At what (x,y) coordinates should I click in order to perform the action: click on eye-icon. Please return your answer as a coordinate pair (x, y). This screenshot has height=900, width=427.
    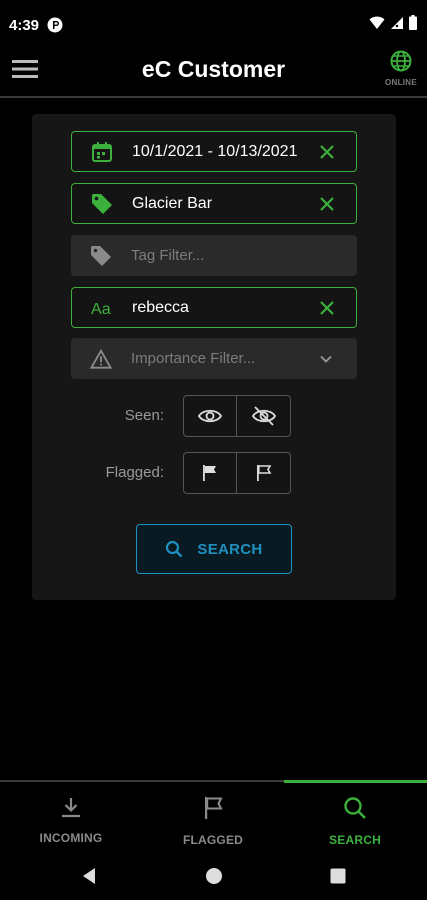
    Looking at the image, I should click on (210, 416).